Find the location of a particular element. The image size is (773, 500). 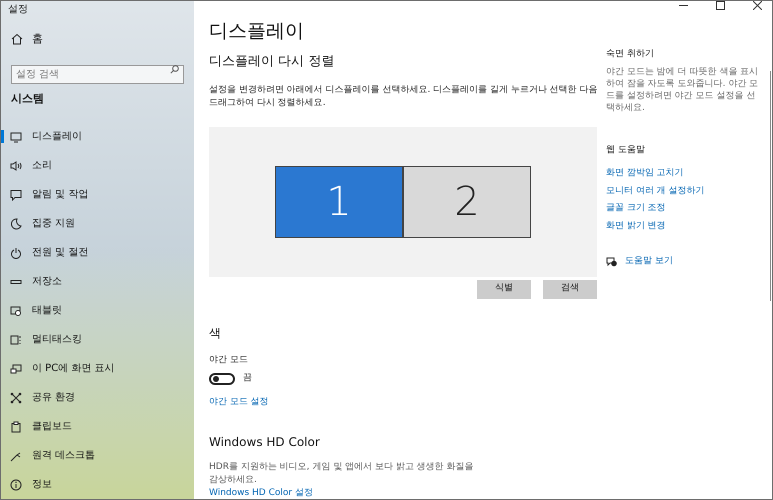

section-heading: 디스플레이 다시 정렬 is located at coordinates (272, 62).